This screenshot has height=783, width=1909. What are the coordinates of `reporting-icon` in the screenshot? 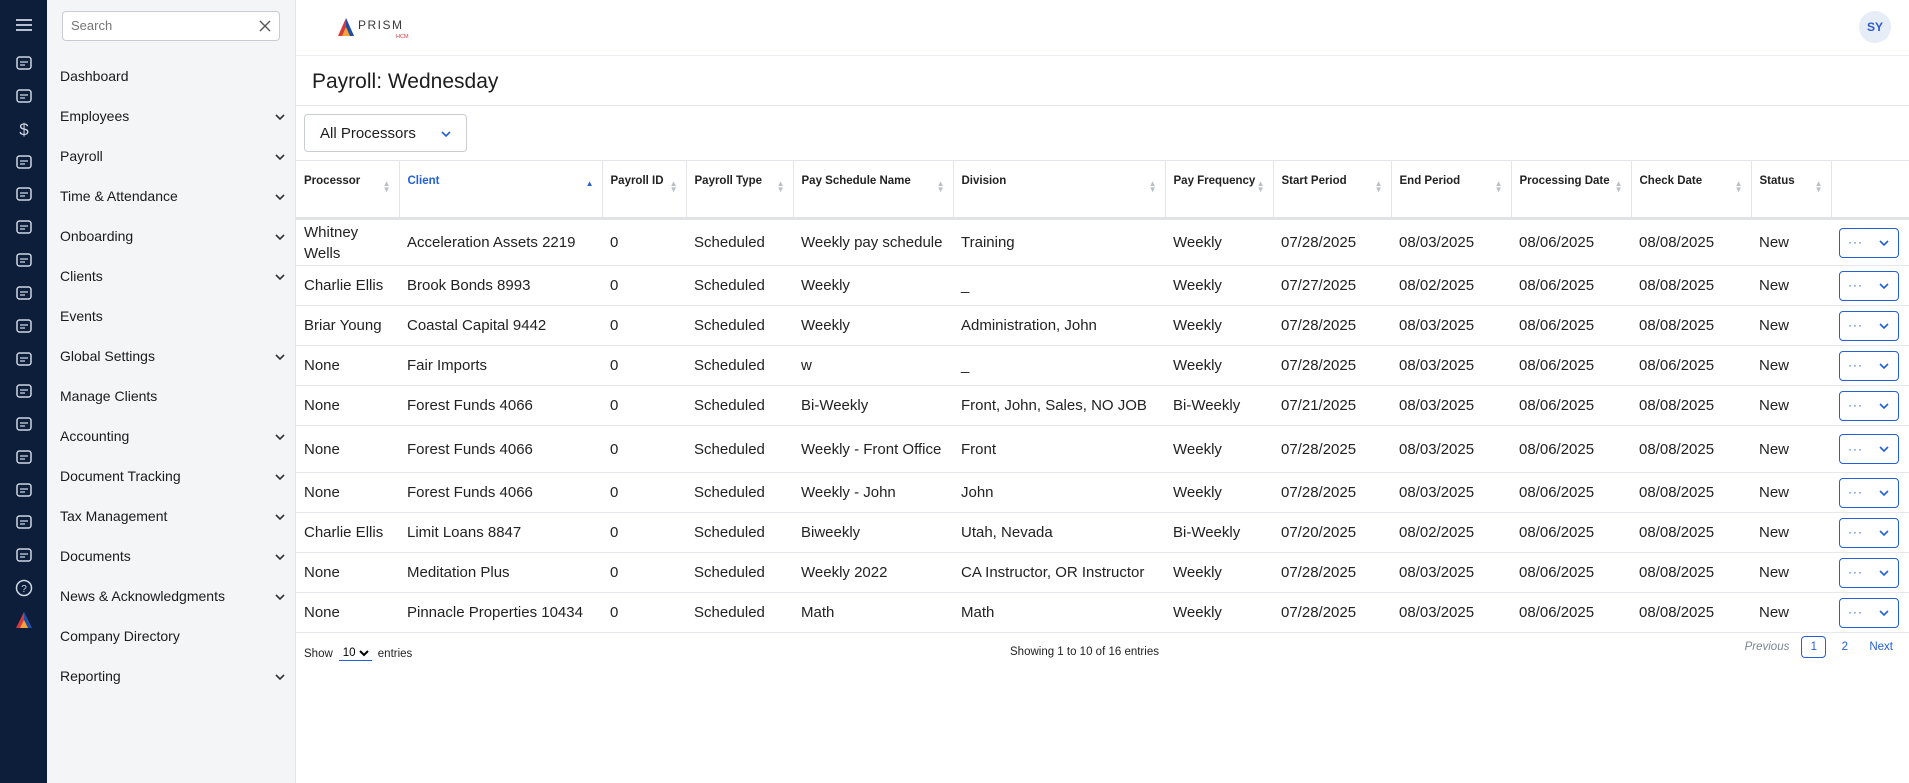 It's located at (23, 554).